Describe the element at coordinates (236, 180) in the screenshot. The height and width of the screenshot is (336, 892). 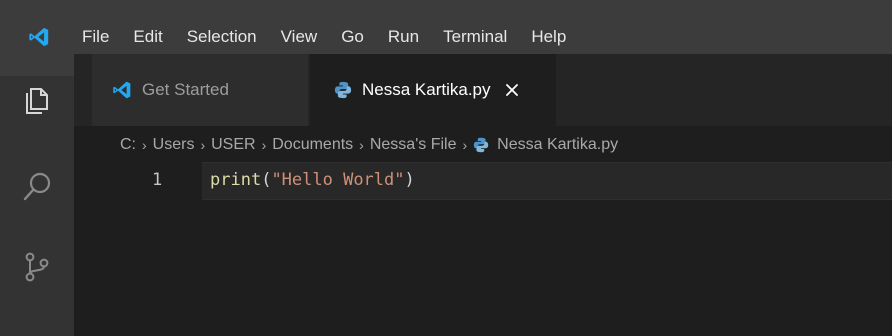
I see `code-function: print` at that location.